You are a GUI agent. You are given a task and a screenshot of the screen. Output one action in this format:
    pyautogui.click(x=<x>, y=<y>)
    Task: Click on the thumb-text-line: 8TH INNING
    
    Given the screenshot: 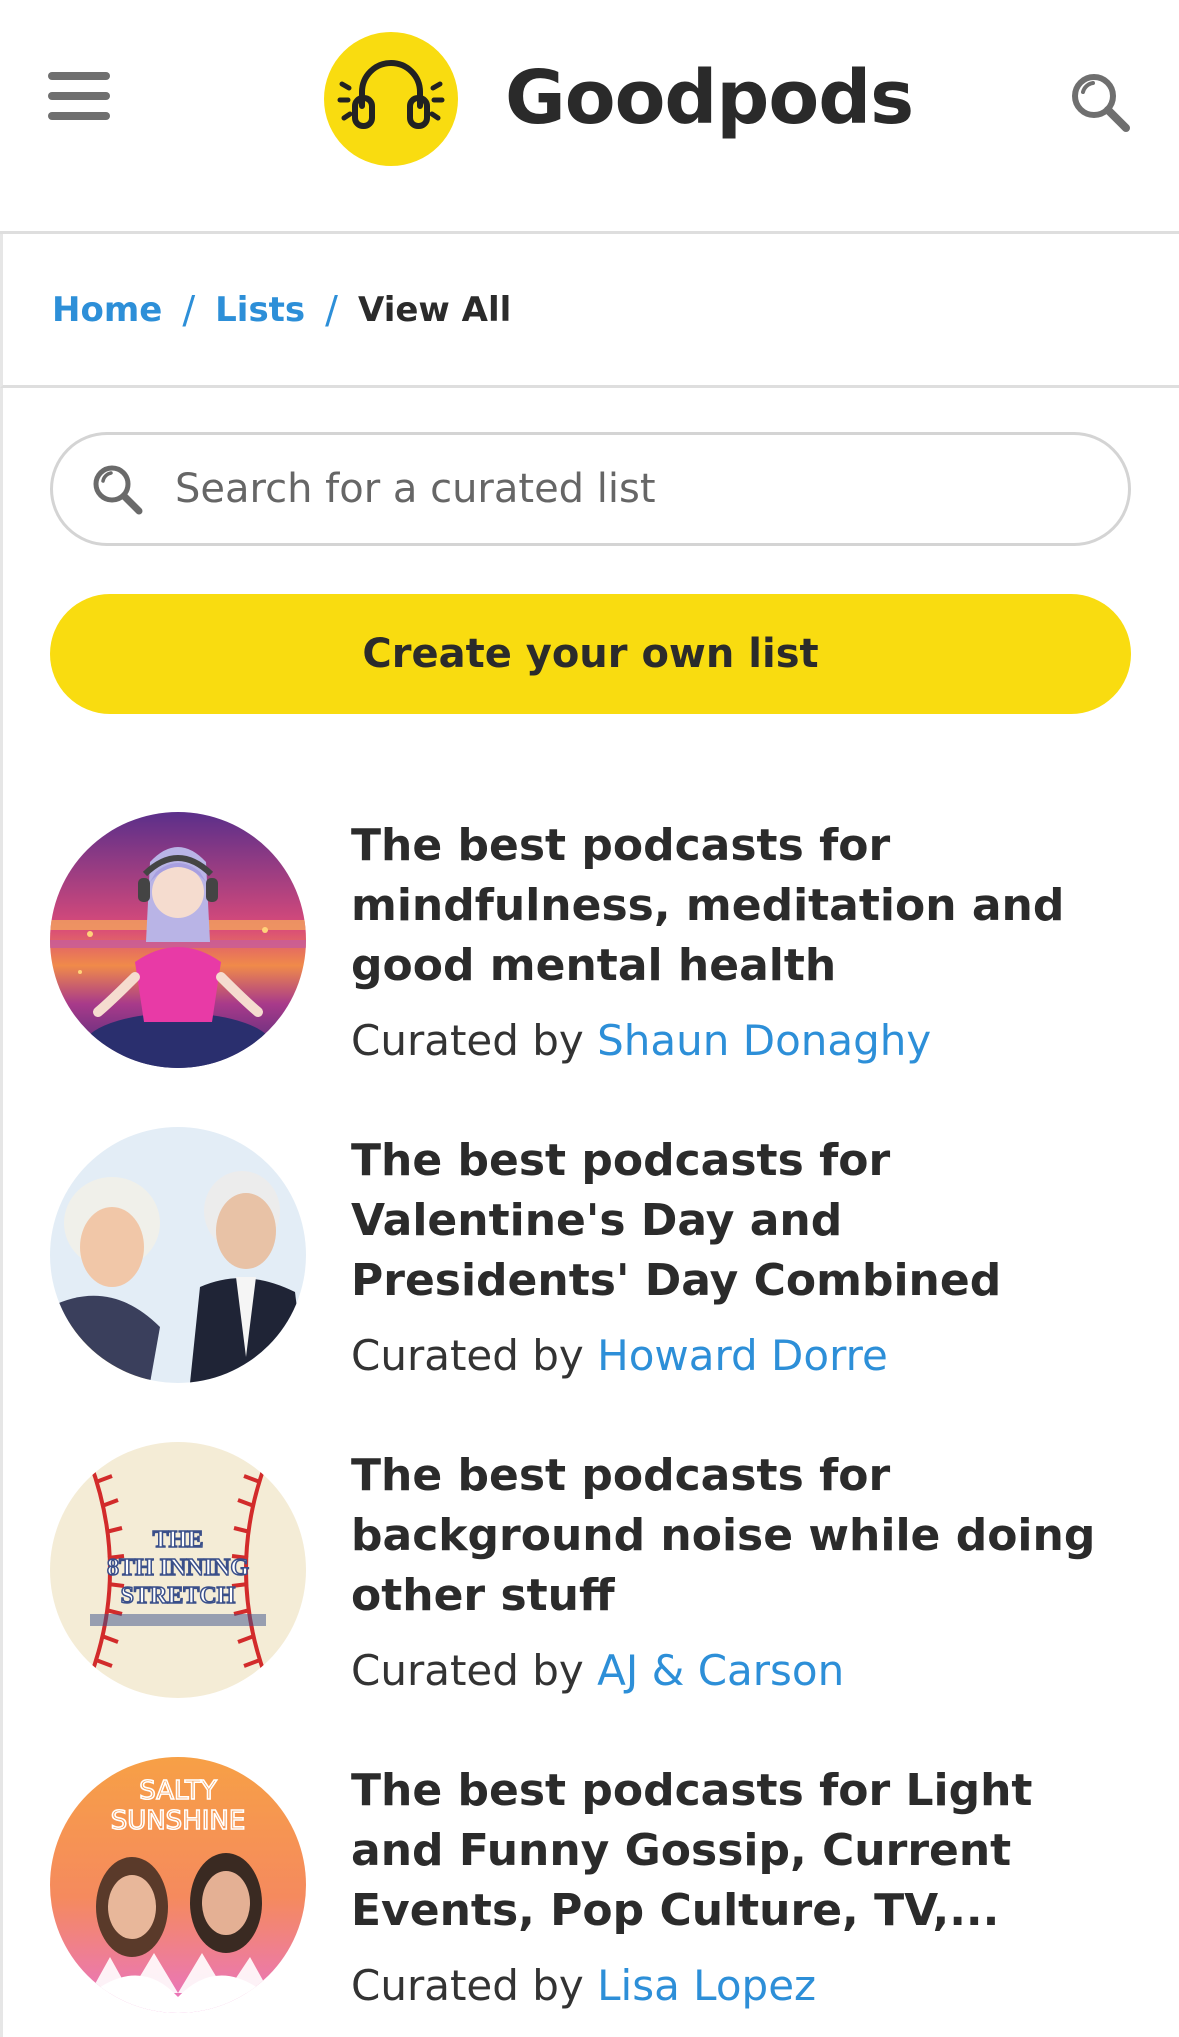 What is the action you would take?
    pyautogui.click(x=178, y=1568)
    